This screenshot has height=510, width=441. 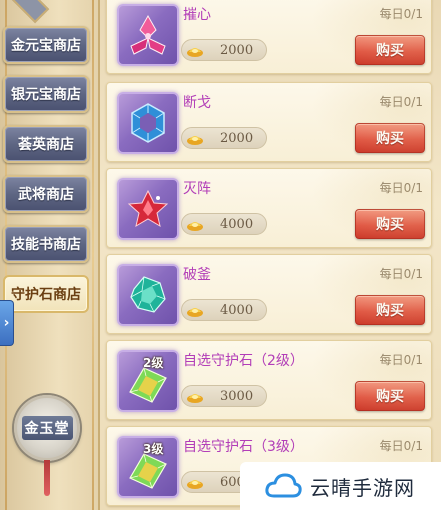 I want to click on medallion-label: 金玉堂, so click(x=47, y=428).